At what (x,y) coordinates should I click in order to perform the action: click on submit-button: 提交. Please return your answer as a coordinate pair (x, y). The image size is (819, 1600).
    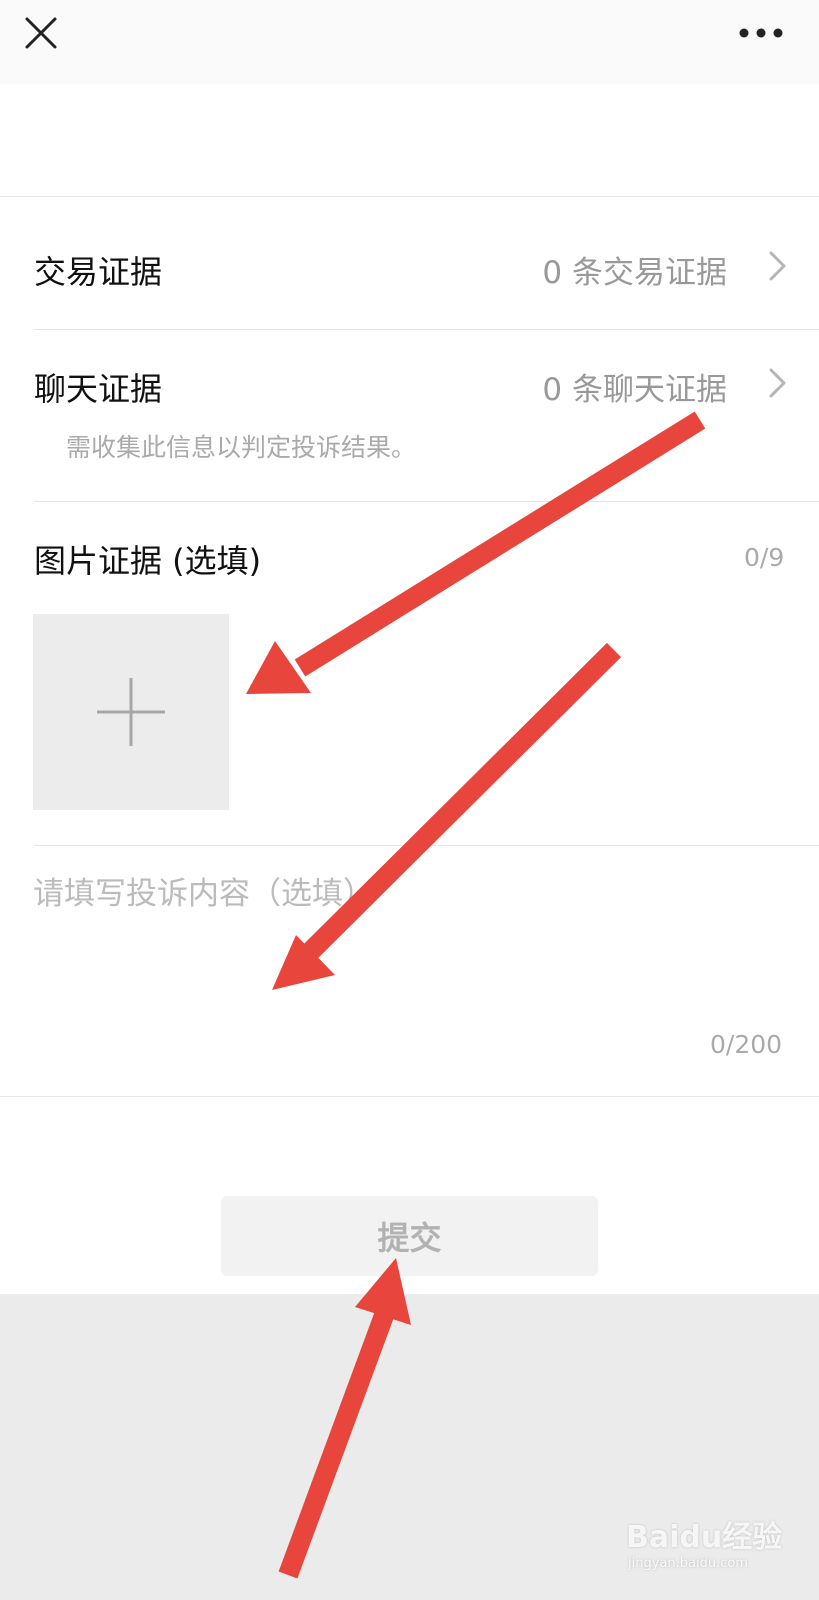
    Looking at the image, I should click on (409, 1236).